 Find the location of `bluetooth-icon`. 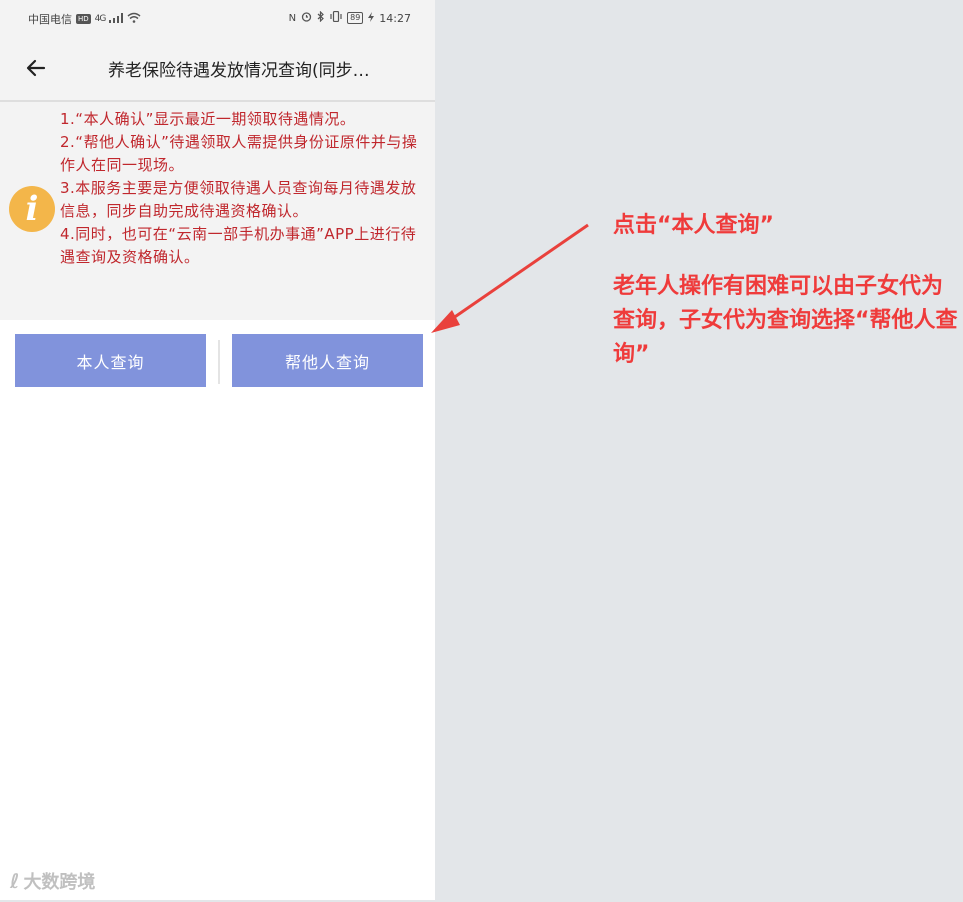

bluetooth-icon is located at coordinates (321, 17).